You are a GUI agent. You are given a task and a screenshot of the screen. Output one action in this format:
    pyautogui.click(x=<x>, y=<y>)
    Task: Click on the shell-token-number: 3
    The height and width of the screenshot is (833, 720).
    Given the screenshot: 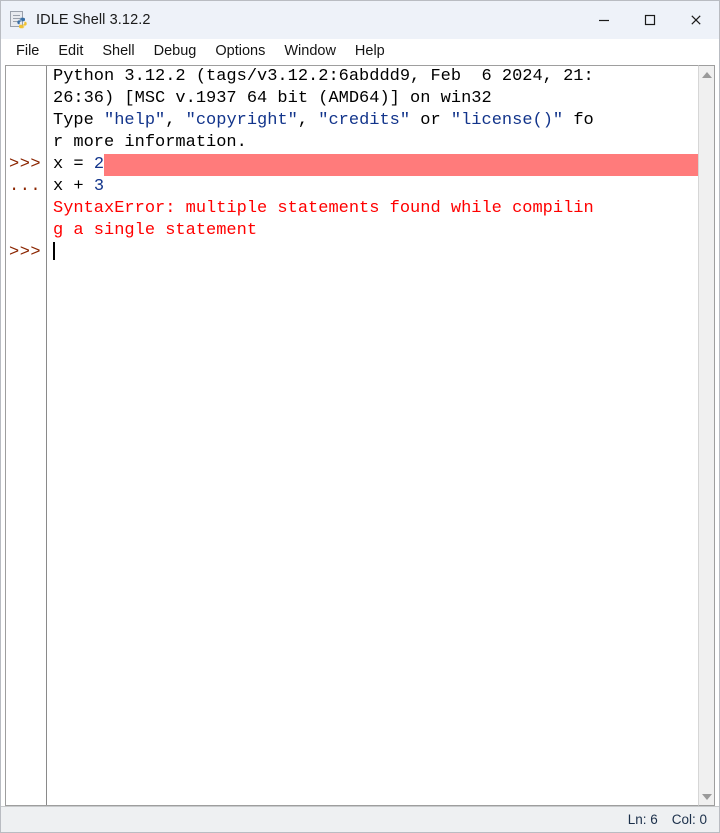 What is the action you would take?
    pyautogui.click(x=99, y=186)
    